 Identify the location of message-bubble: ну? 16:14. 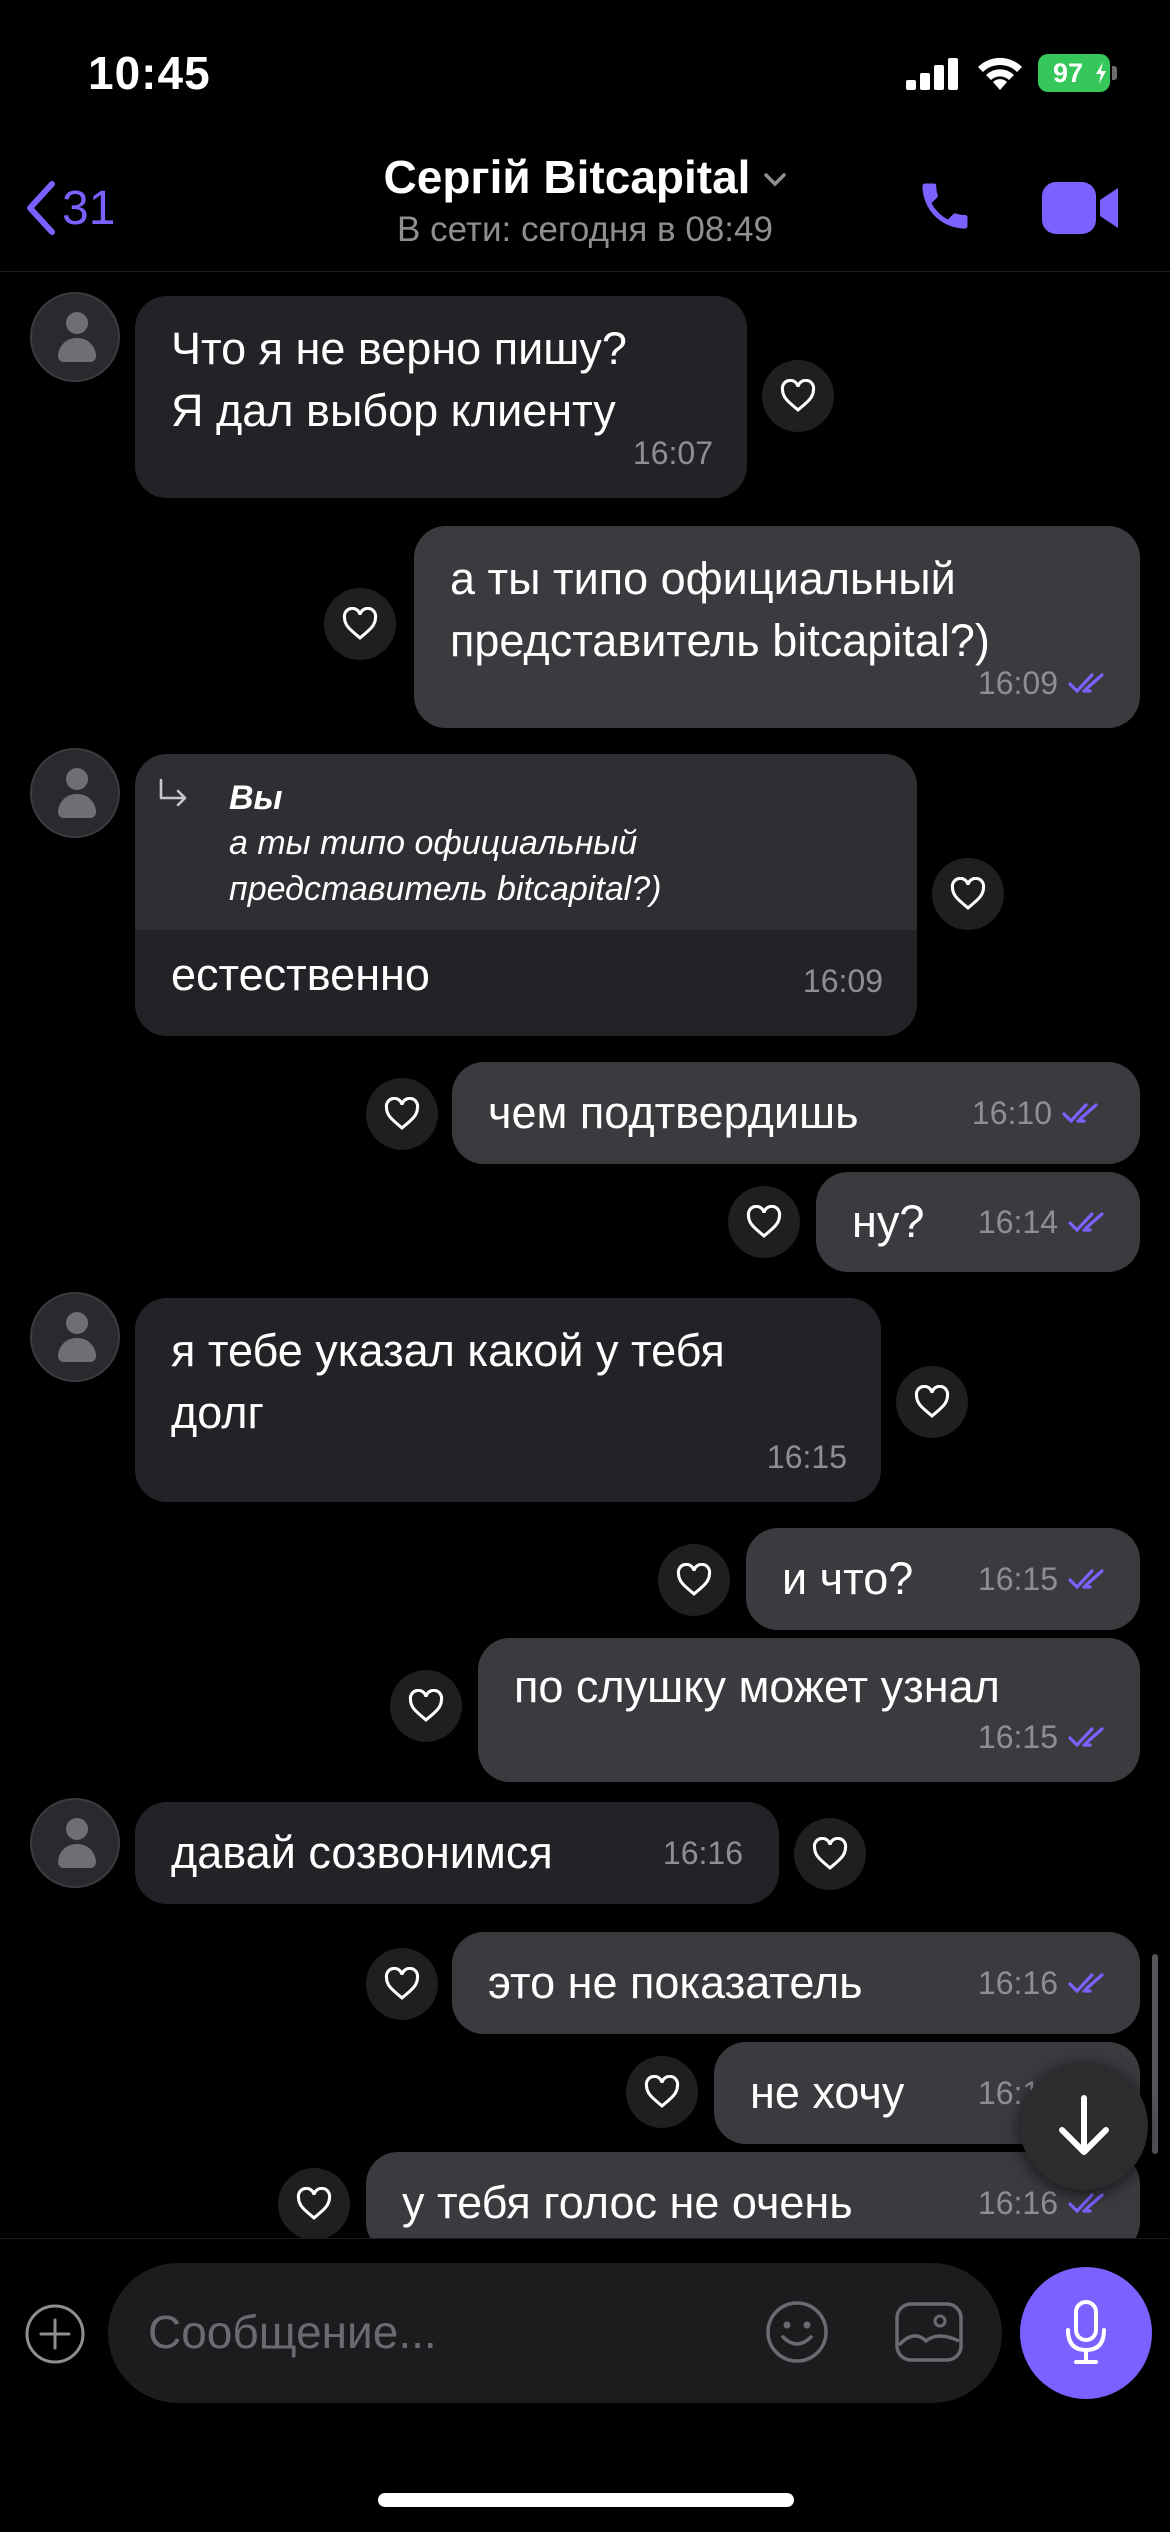
(978, 1222).